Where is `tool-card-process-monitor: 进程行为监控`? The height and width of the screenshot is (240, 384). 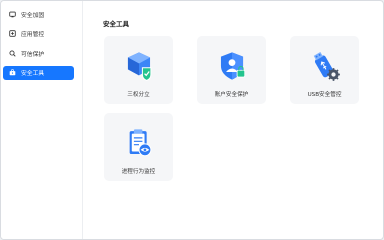
tool-card-process-monitor: 进程行为监控 is located at coordinates (138, 147).